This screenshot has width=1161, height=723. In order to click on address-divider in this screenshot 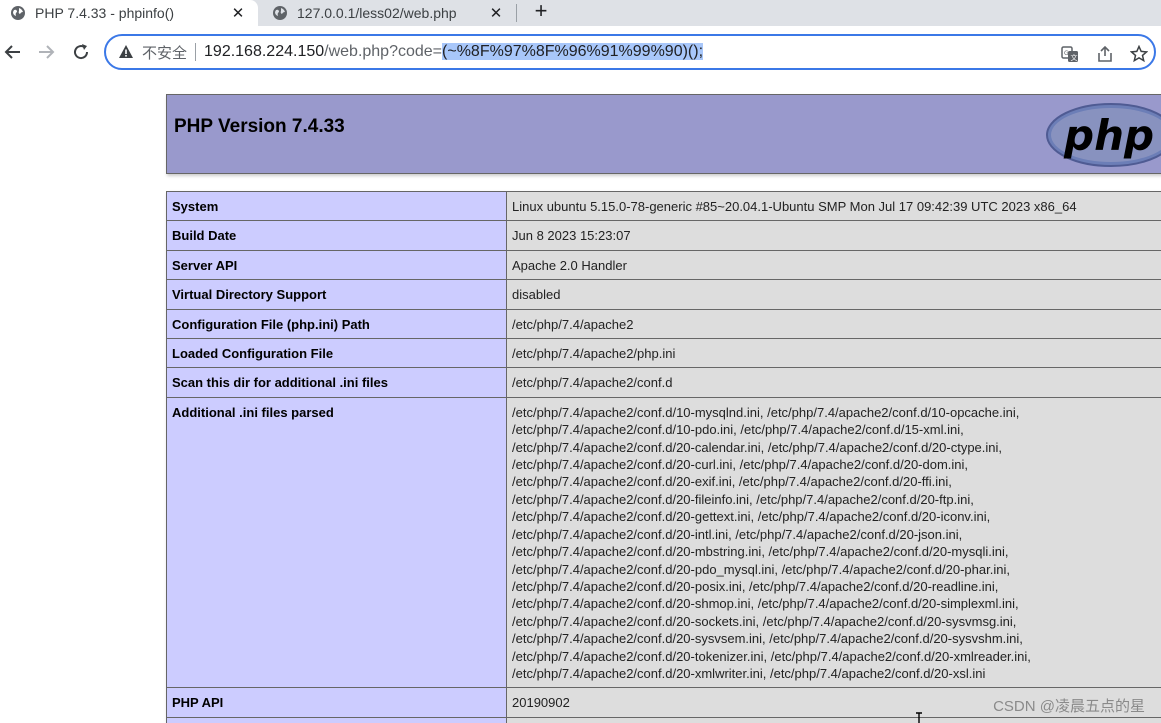, I will do `click(196, 52)`.